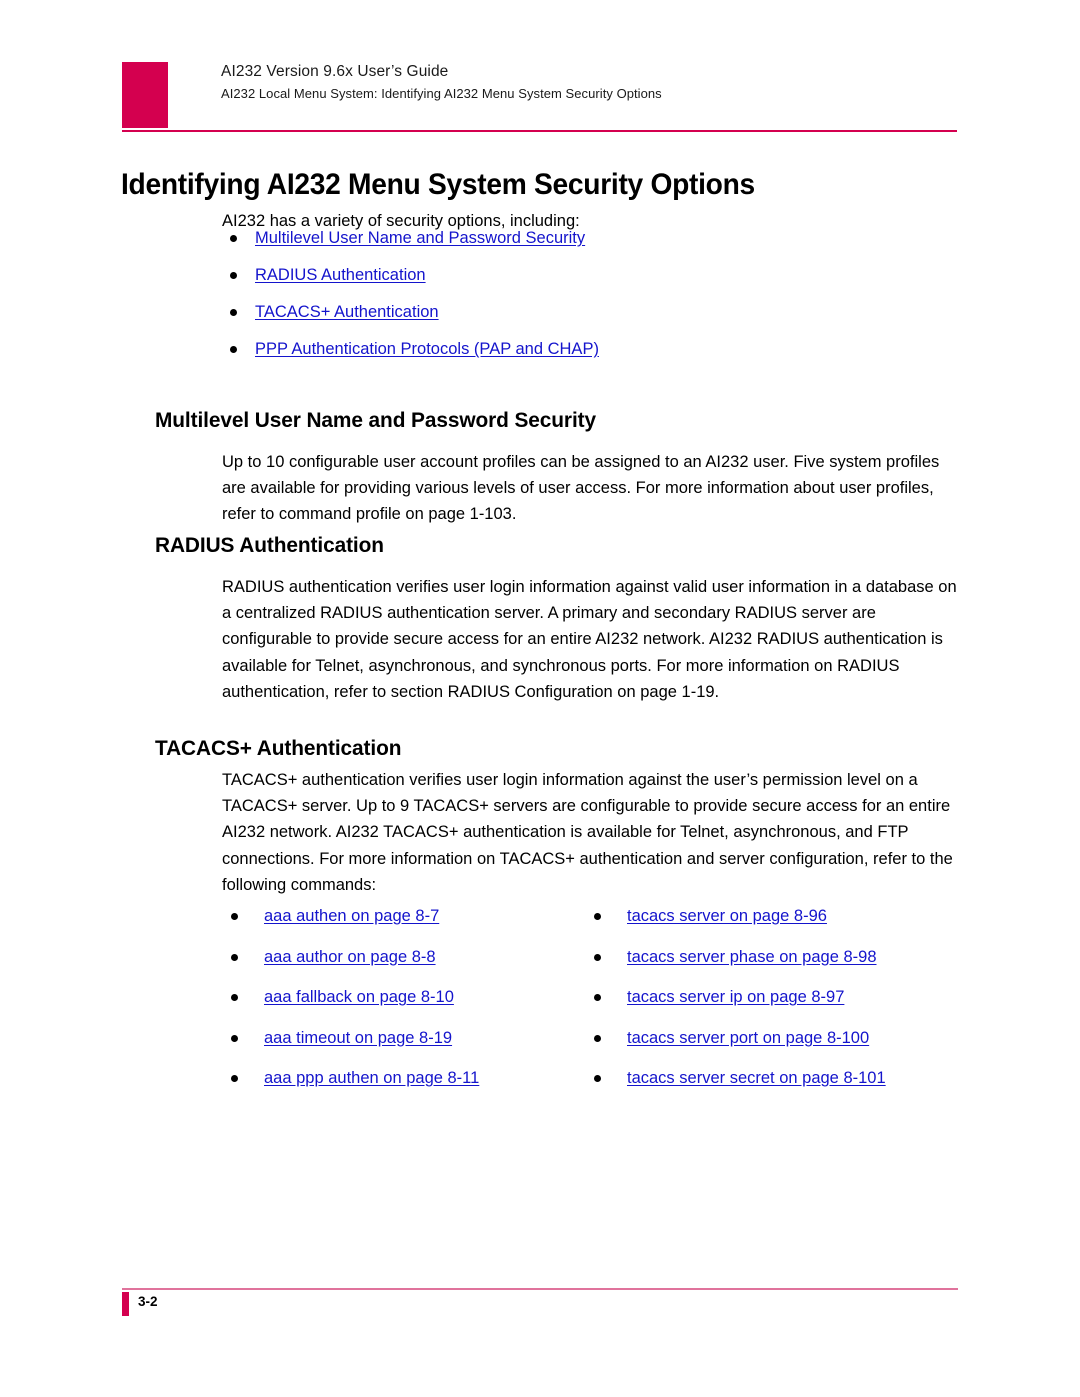 This screenshot has height=1397, width=1080. What do you see at coordinates (358, 1038) in the screenshot?
I see `command-link-aaa-timeout: aaa timeout on page 8-19` at bounding box center [358, 1038].